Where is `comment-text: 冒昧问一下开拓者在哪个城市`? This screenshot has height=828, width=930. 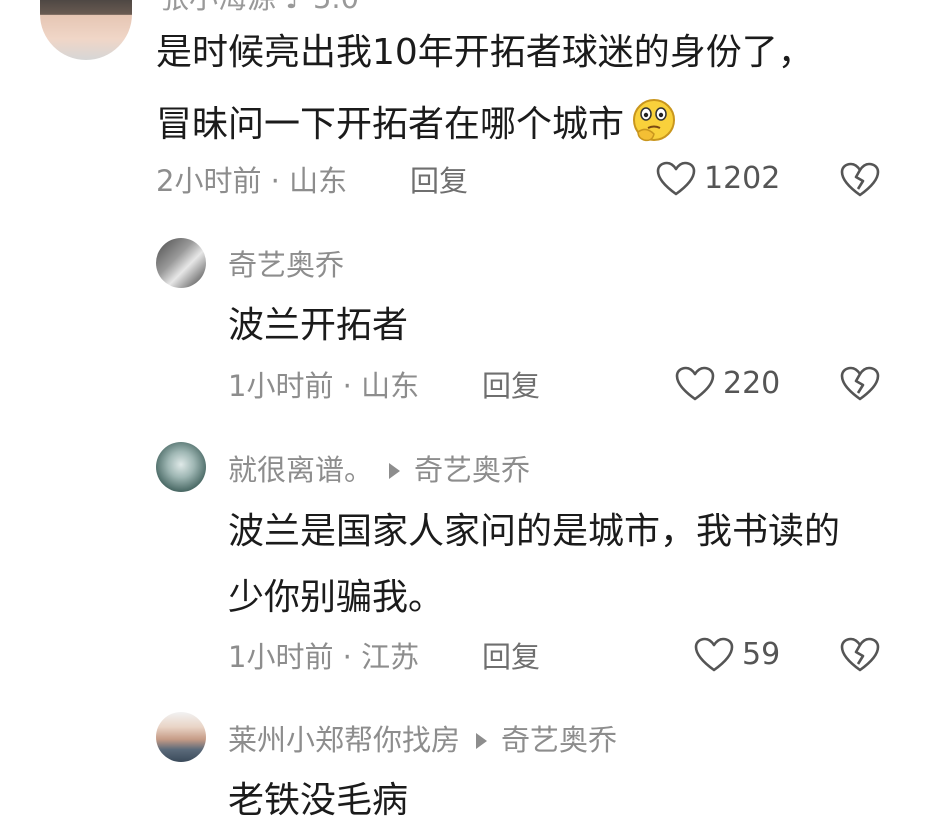
comment-text: 冒昧问一下开拓者在哪个城市 is located at coordinates (417, 127).